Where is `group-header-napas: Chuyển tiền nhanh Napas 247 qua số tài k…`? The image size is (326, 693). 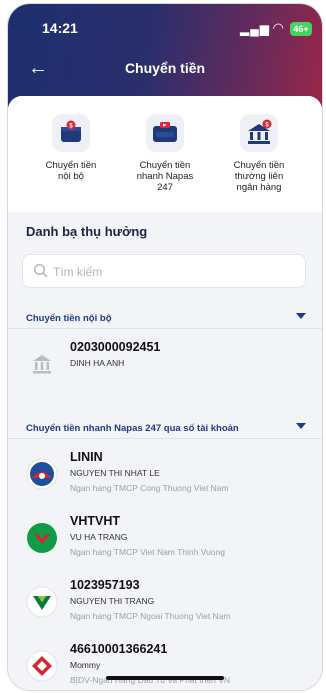 group-header-napas: Chuyển tiền nhanh Napas 247 qua số tài k… is located at coordinates (166, 426).